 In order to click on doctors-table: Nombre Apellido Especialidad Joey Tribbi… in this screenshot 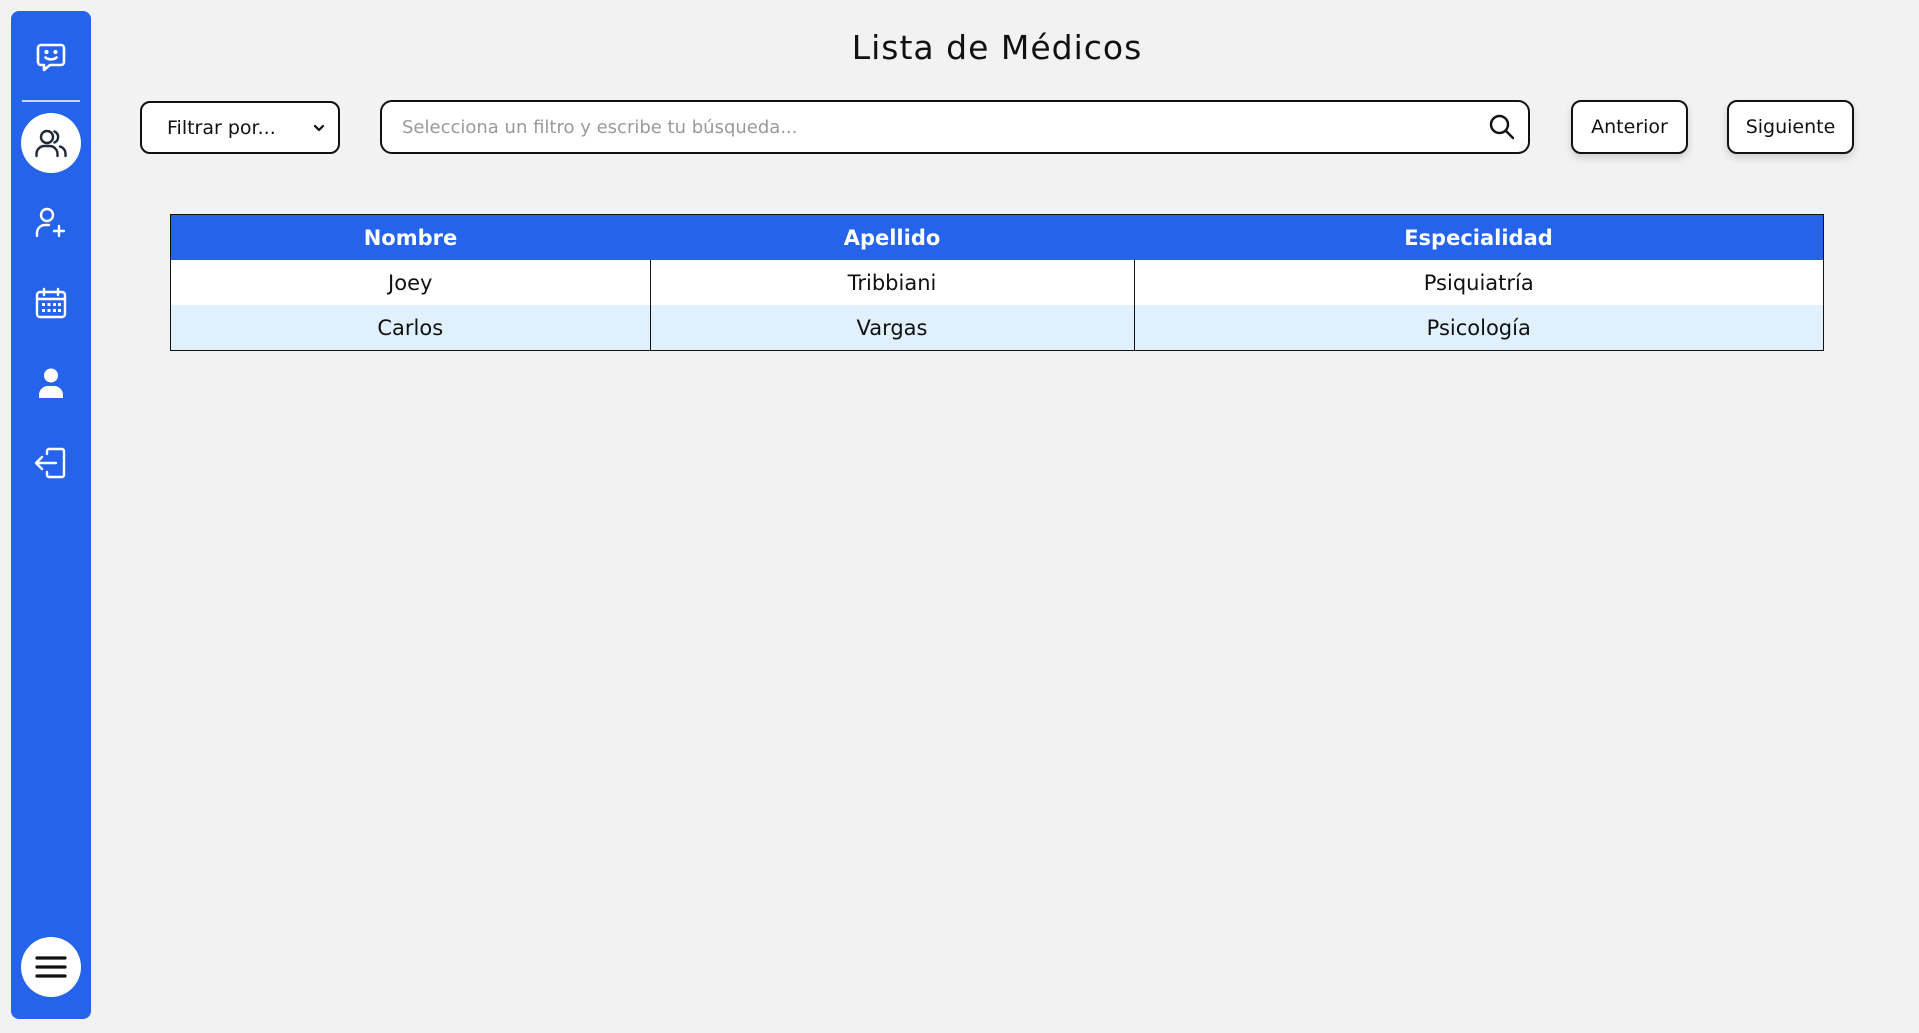, I will do `click(997, 282)`.